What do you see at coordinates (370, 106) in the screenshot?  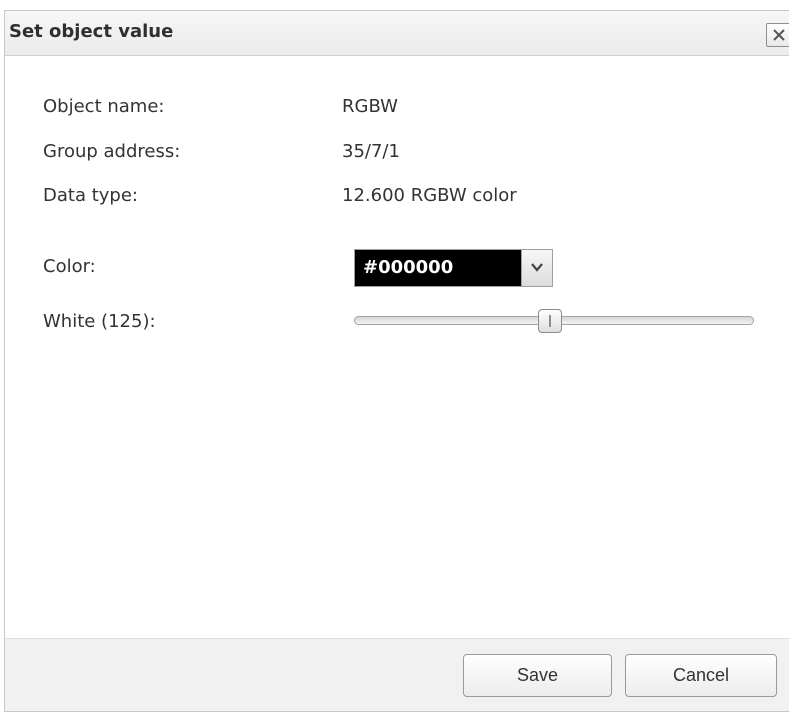 I see `object-name-value: RGBW` at bounding box center [370, 106].